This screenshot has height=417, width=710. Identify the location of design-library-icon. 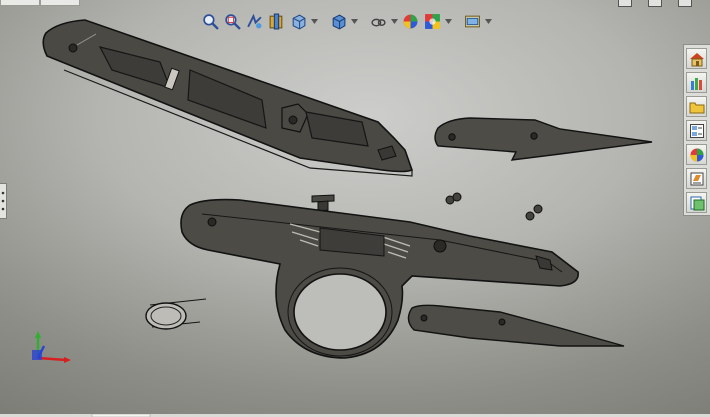
(696, 82).